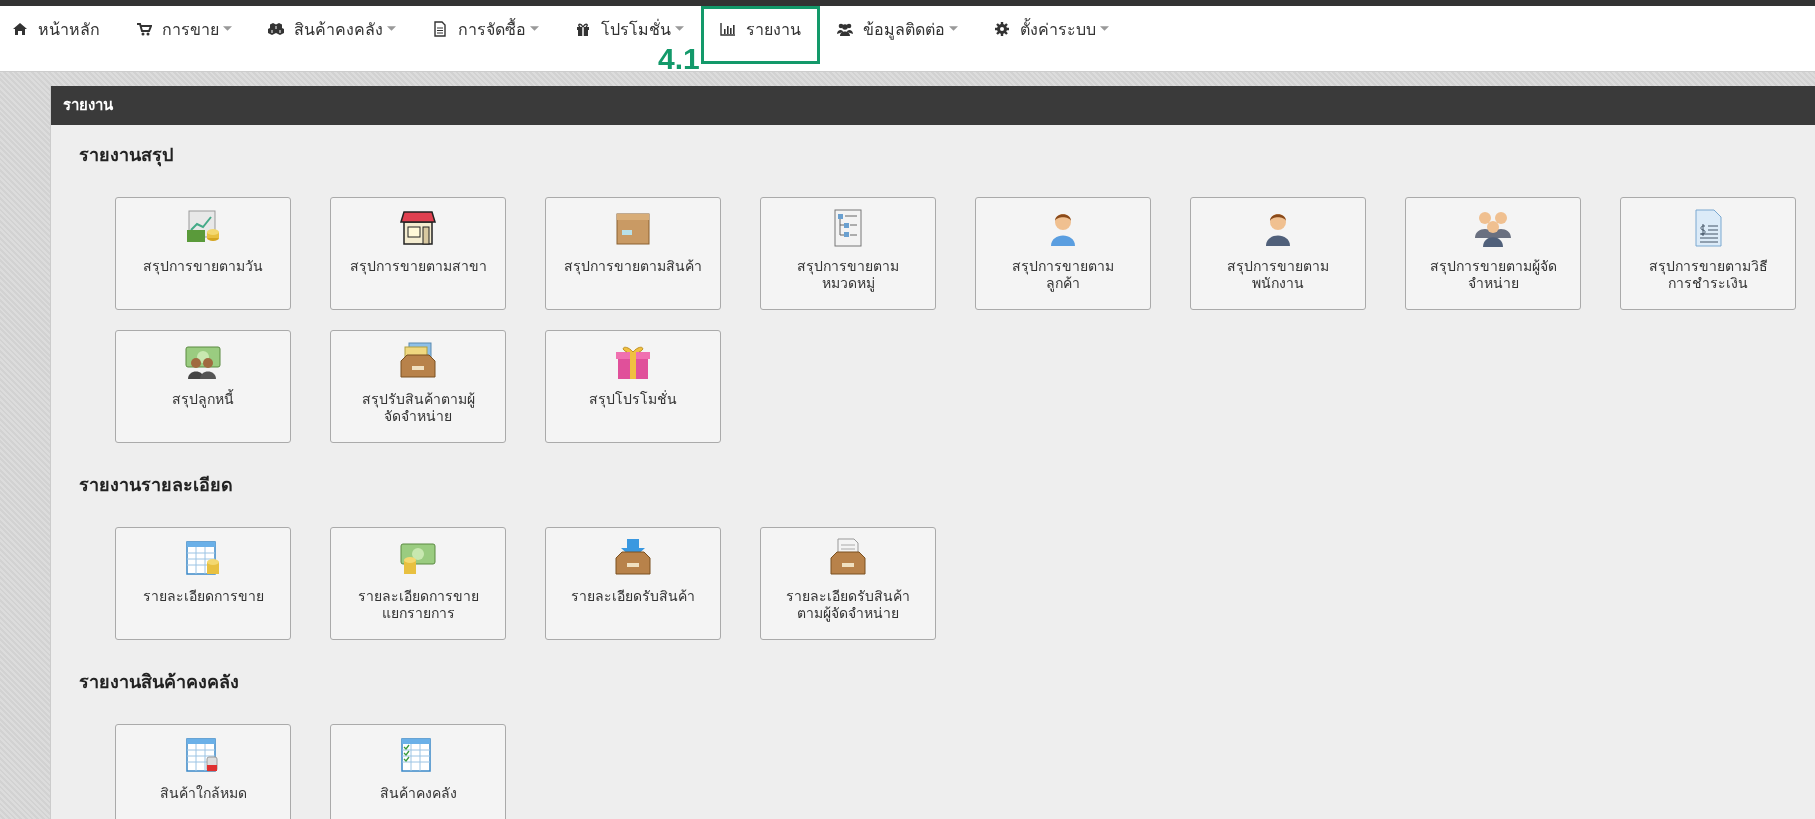  Describe the element at coordinates (1051, 29) in the screenshot. I see `nav-item: ตั้งค่าระบบ` at that location.